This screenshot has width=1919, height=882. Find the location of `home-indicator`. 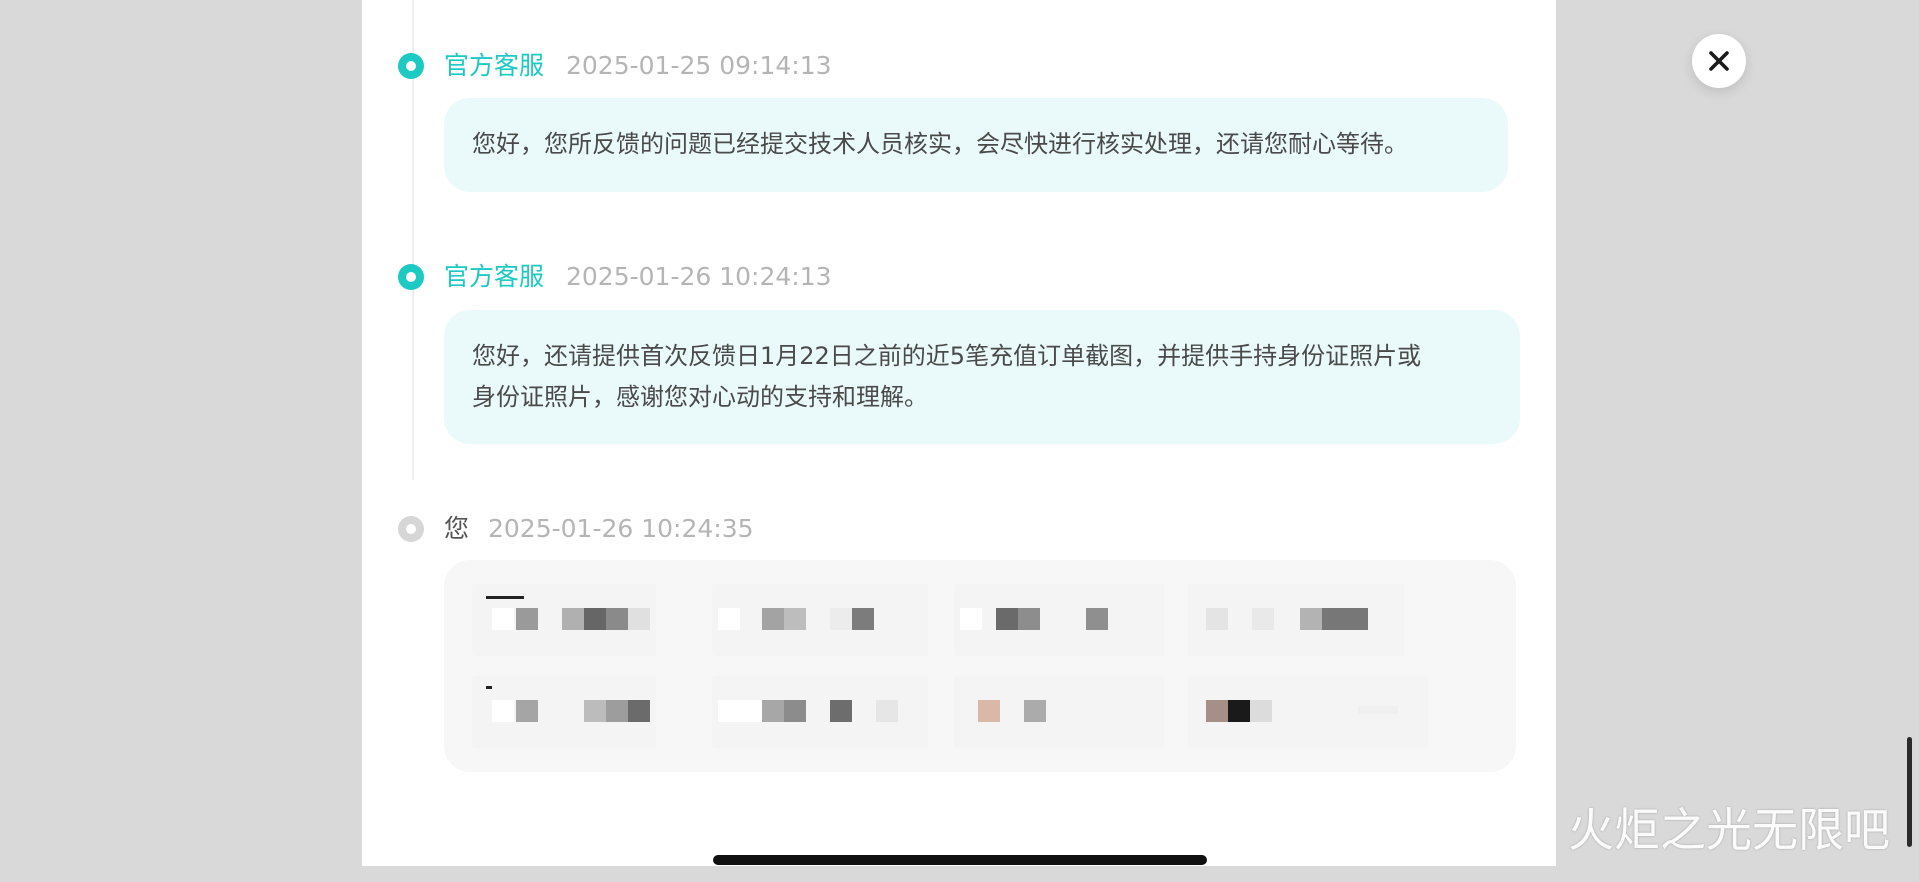

home-indicator is located at coordinates (960, 860).